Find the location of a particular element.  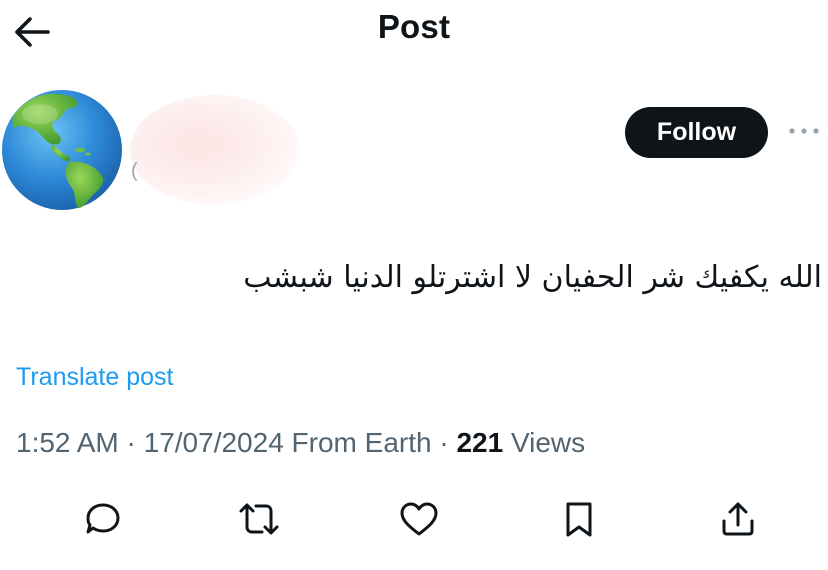

bookmark-icon is located at coordinates (579, 519).